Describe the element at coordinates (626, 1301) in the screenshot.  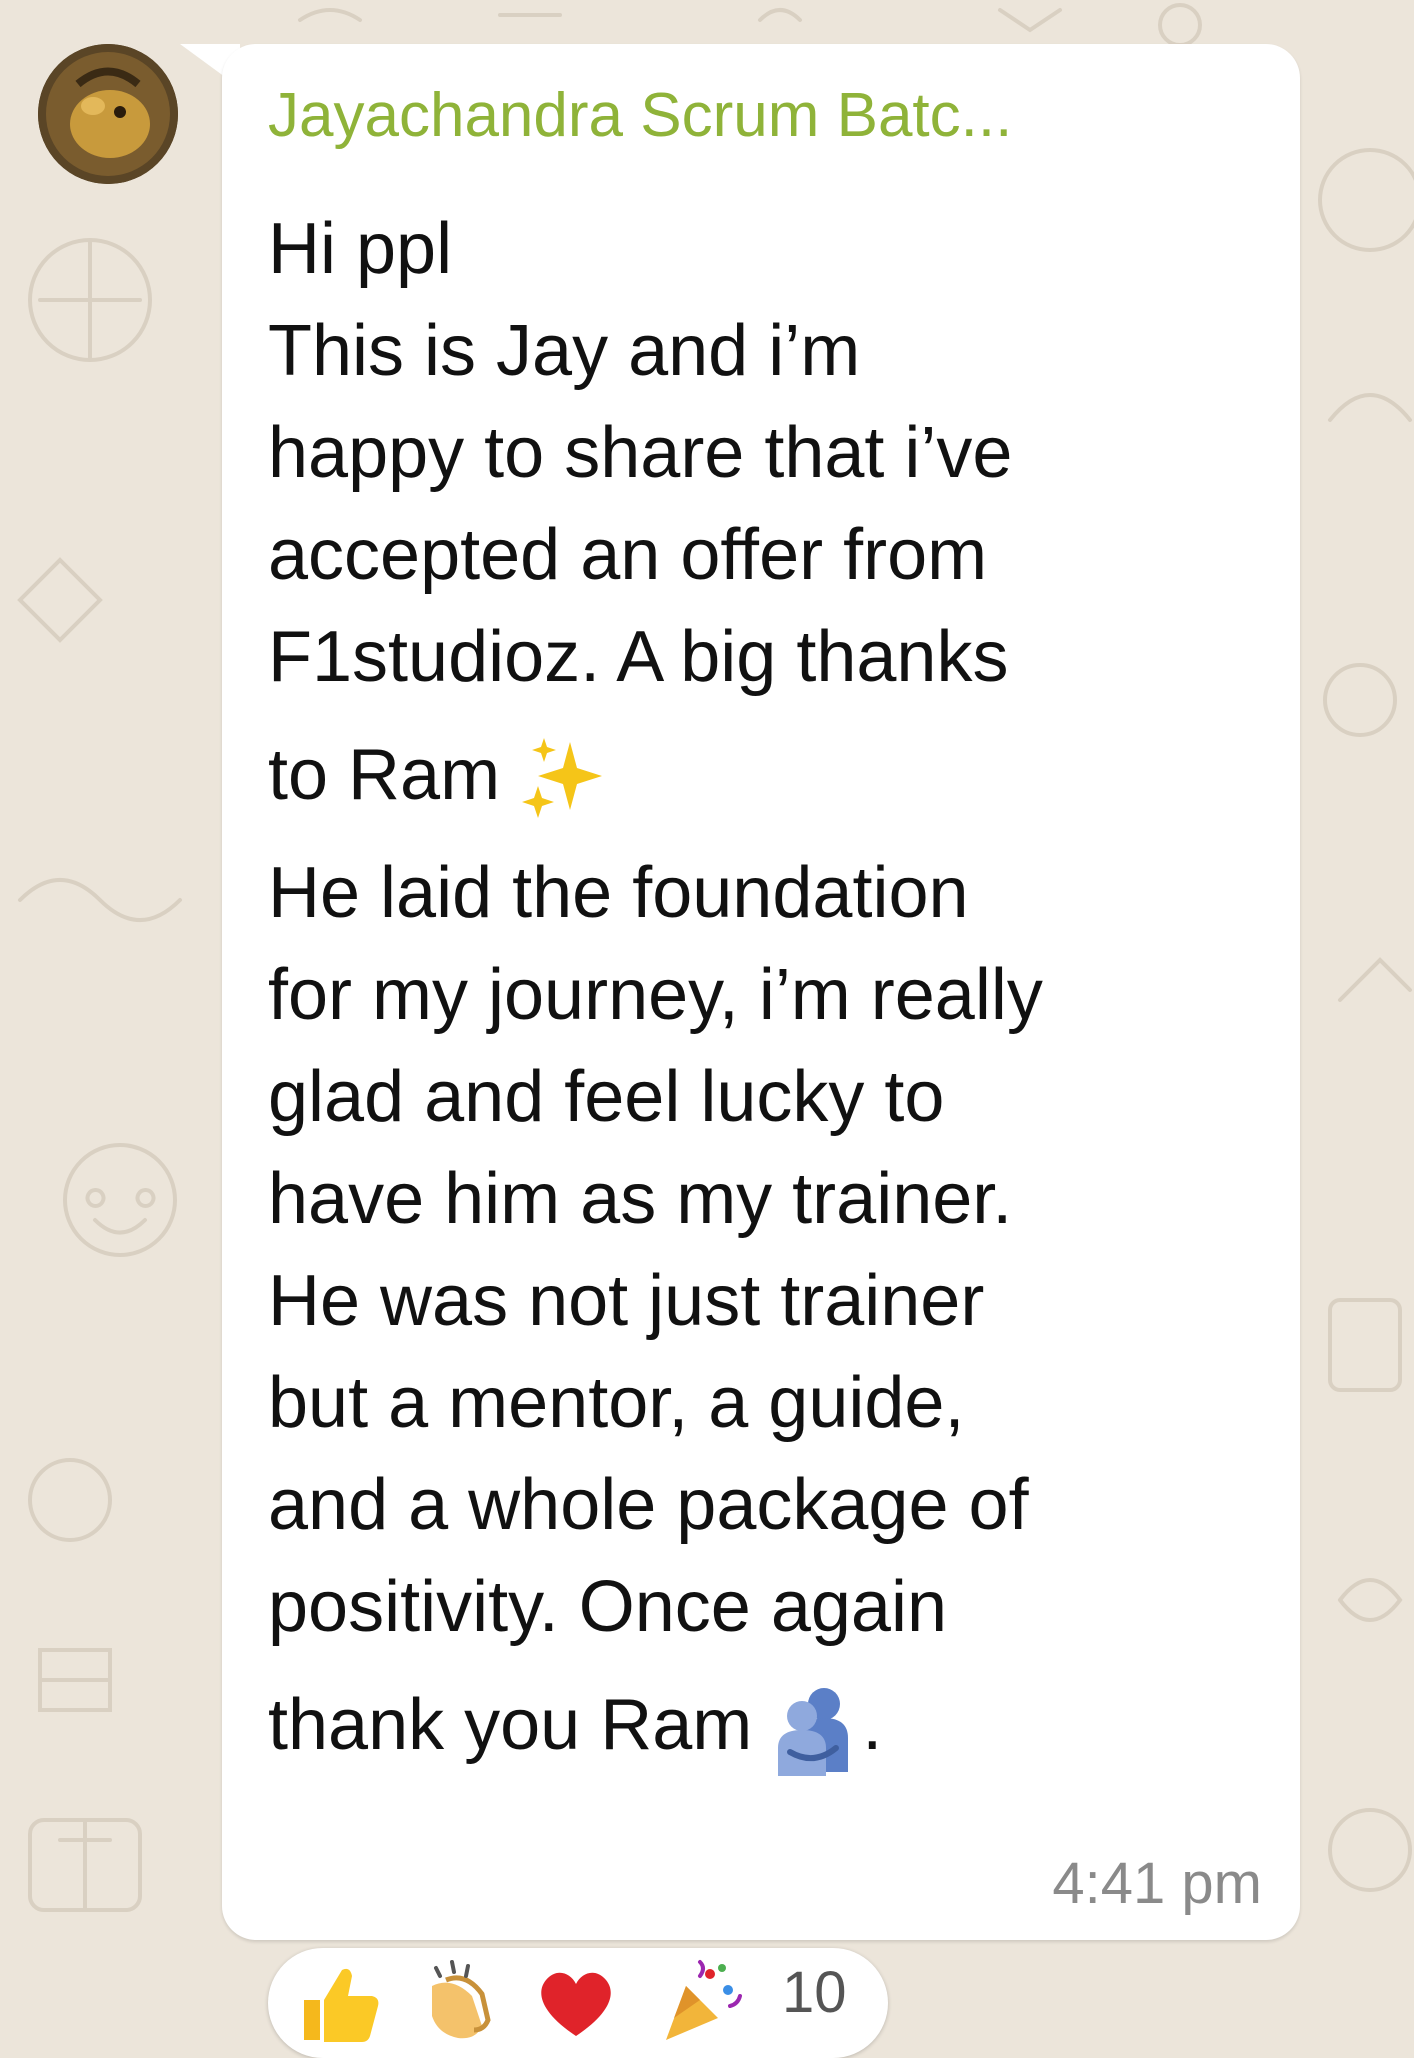
I see `message-line: He was not just trainer` at that location.